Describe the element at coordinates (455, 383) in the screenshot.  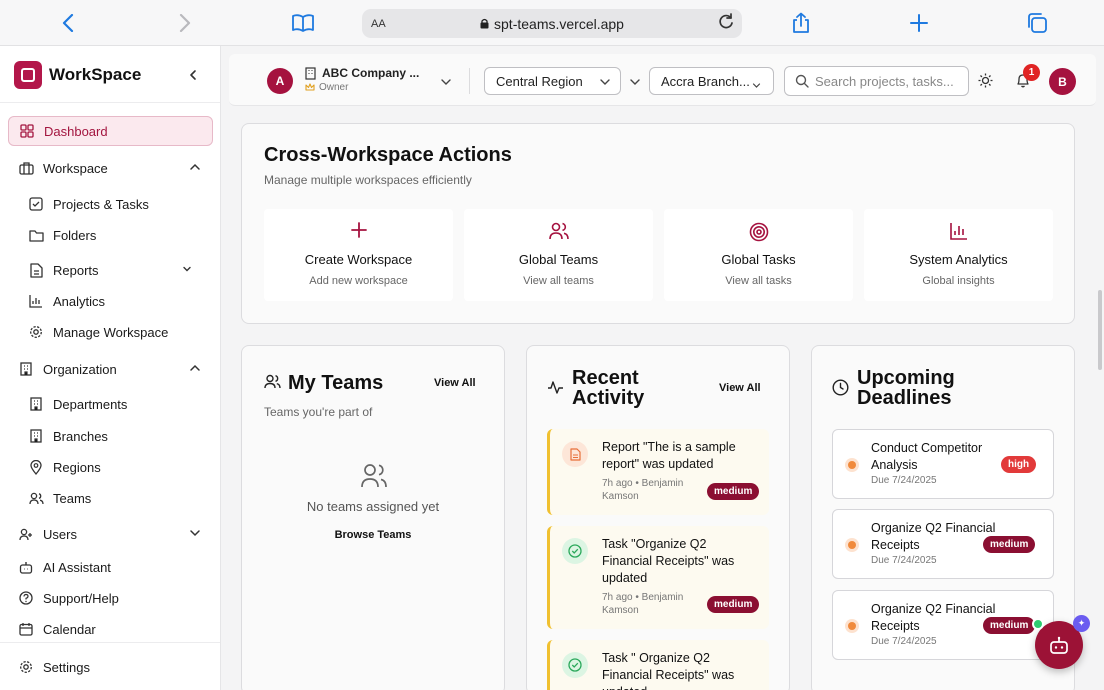
I see `view-all-teams-link: View All` at that location.